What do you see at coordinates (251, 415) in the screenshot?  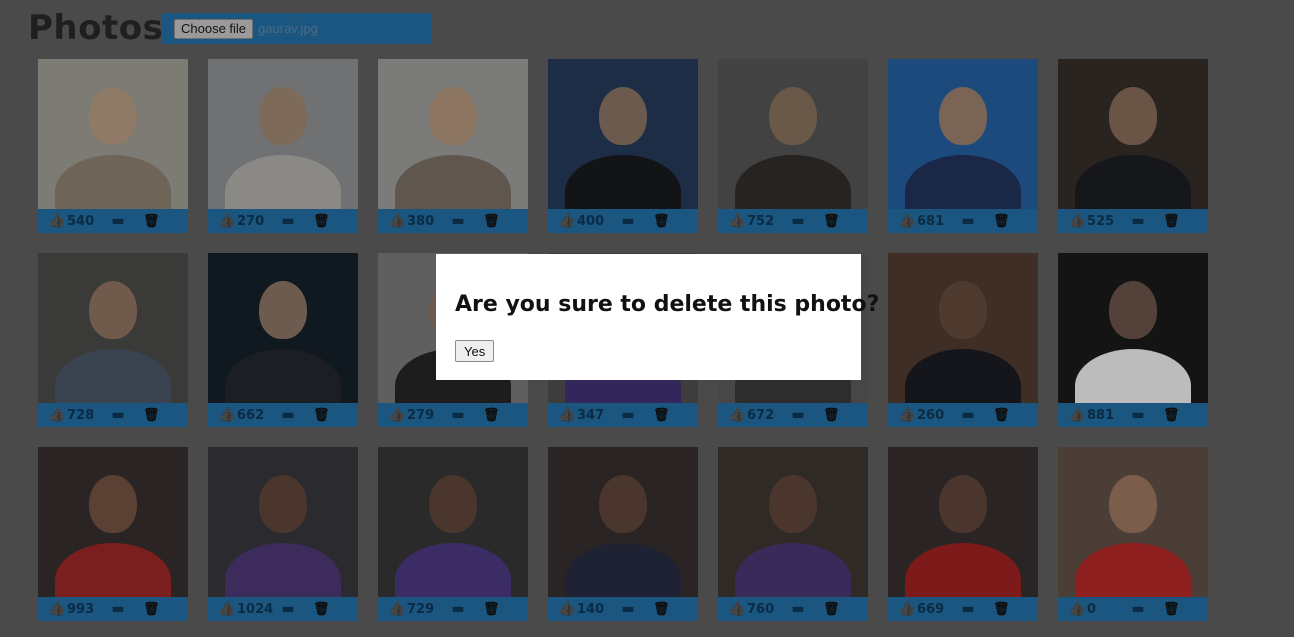 I see `like-count: 662` at bounding box center [251, 415].